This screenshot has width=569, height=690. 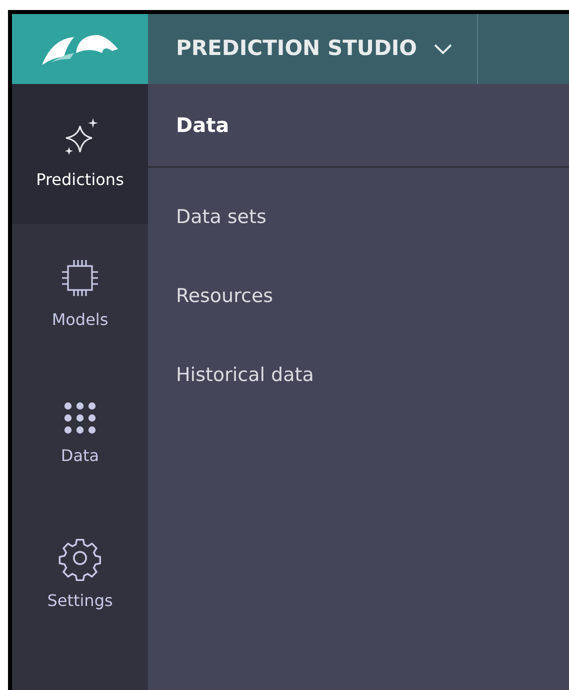 What do you see at coordinates (443, 49) in the screenshot?
I see `chevron-down-icon` at bounding box center [443, 49].